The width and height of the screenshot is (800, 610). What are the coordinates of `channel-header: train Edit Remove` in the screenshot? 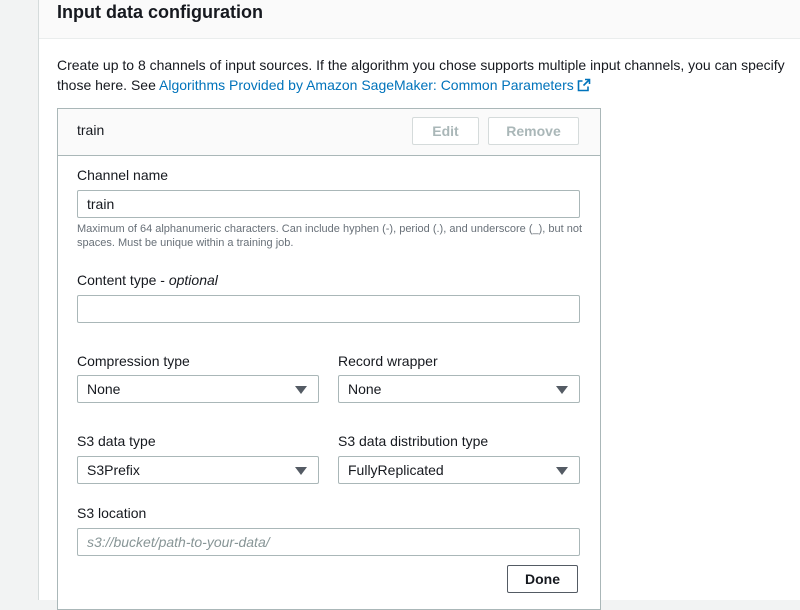 It's located at (329, 132).